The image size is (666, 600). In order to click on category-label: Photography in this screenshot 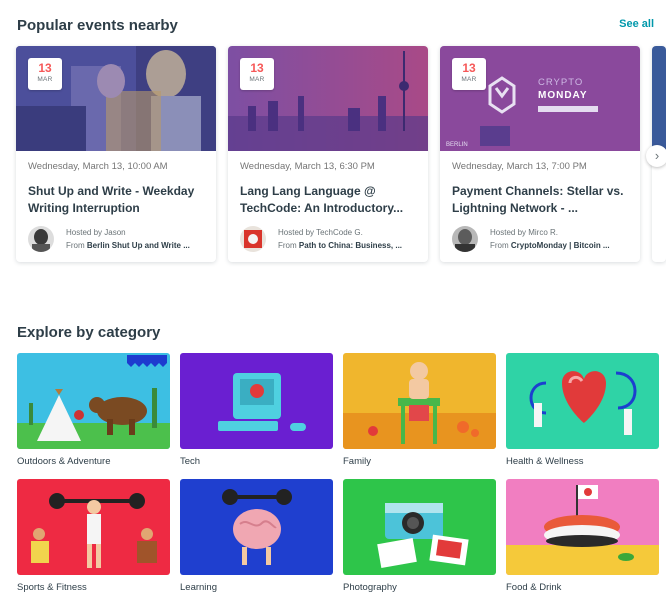, I will do `click(370, 587)`.